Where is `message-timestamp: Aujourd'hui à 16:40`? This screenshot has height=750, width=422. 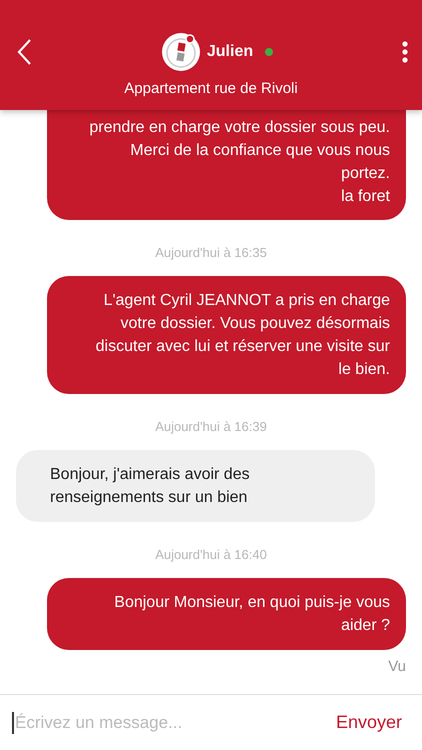
message-timestamp: Aujourd'hui à 16:40 is located at coordinates (211, 554).